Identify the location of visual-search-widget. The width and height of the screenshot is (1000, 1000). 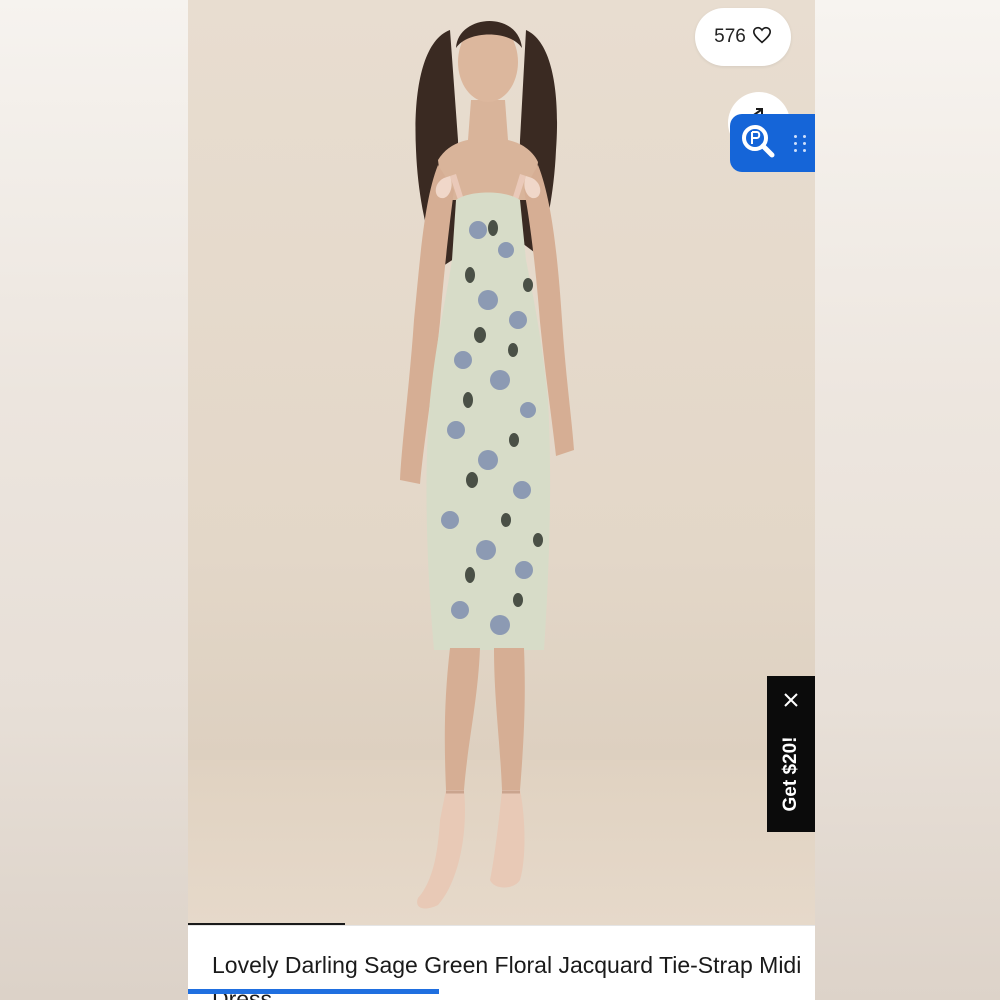
(772, 143).